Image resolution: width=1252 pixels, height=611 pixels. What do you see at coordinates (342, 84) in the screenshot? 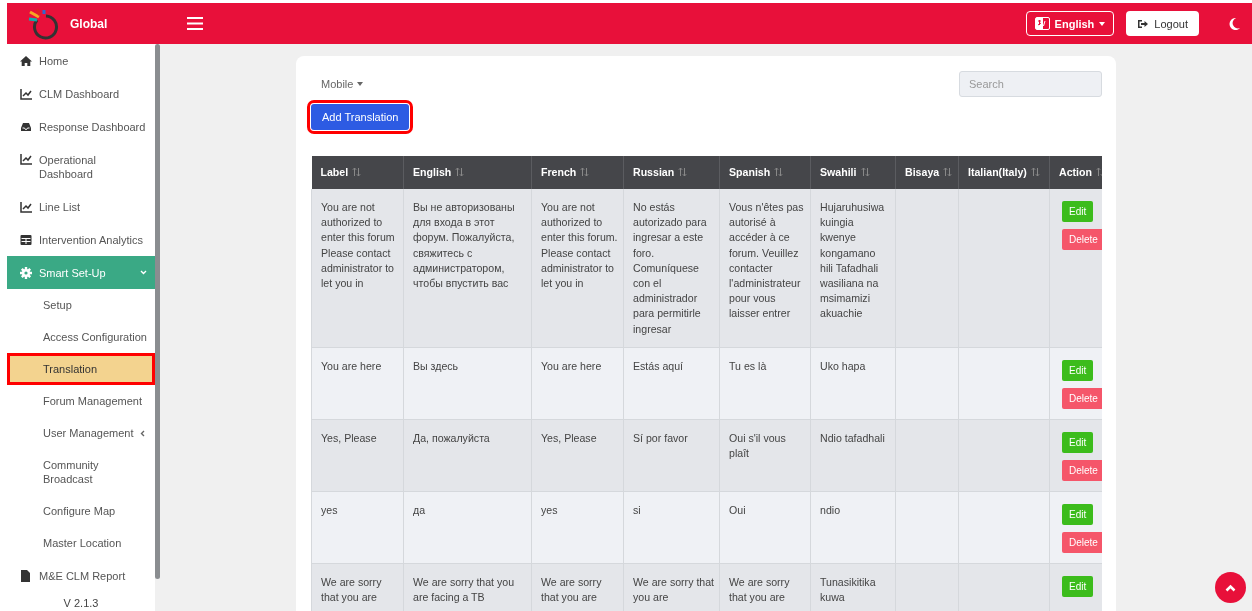
I see `dropdown-button: Mobile` at bounding box center [342, 84].